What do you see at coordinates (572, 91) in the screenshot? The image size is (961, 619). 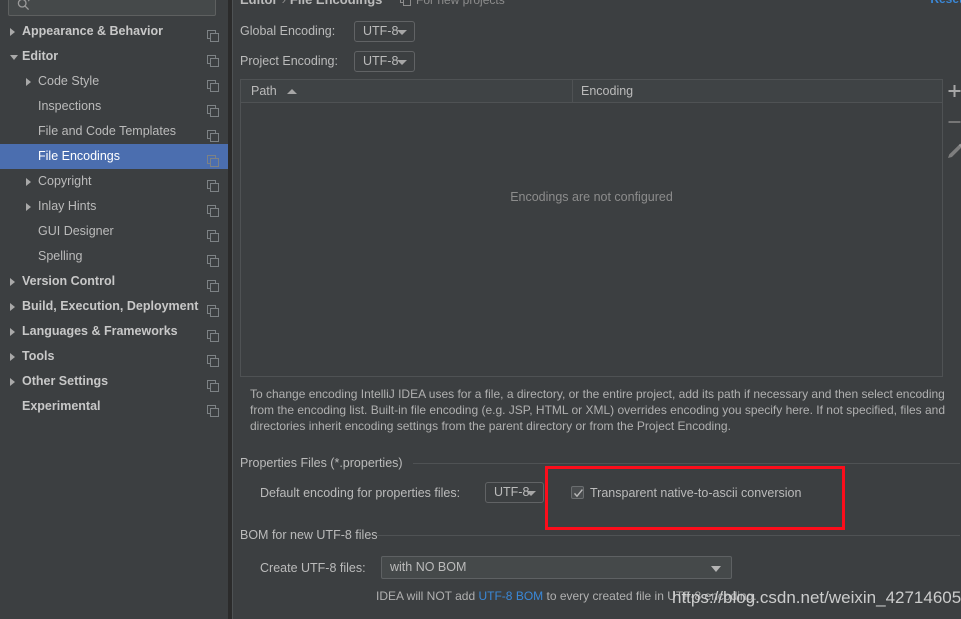 I see `column-divider` at bounding box center [572, 91].